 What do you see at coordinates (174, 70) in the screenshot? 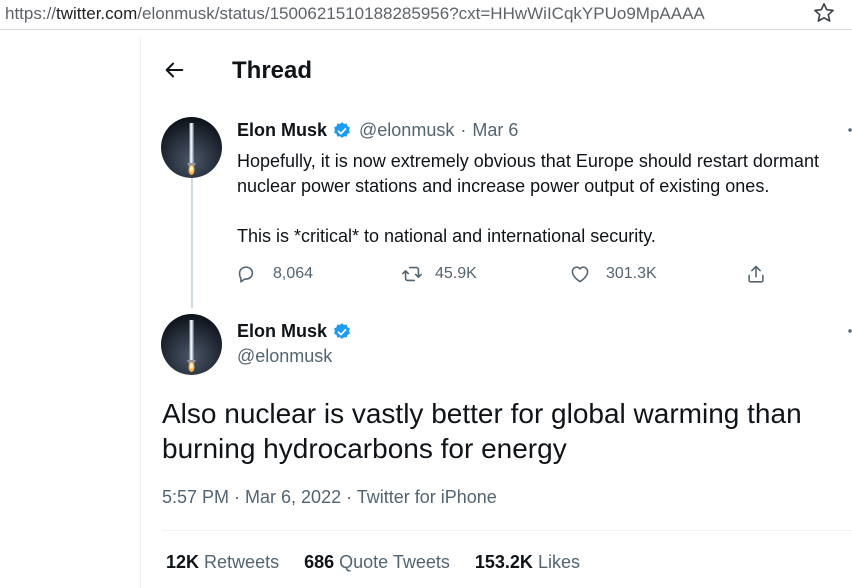
I see `arrow-left-icon` at bounding box center [174, 70].